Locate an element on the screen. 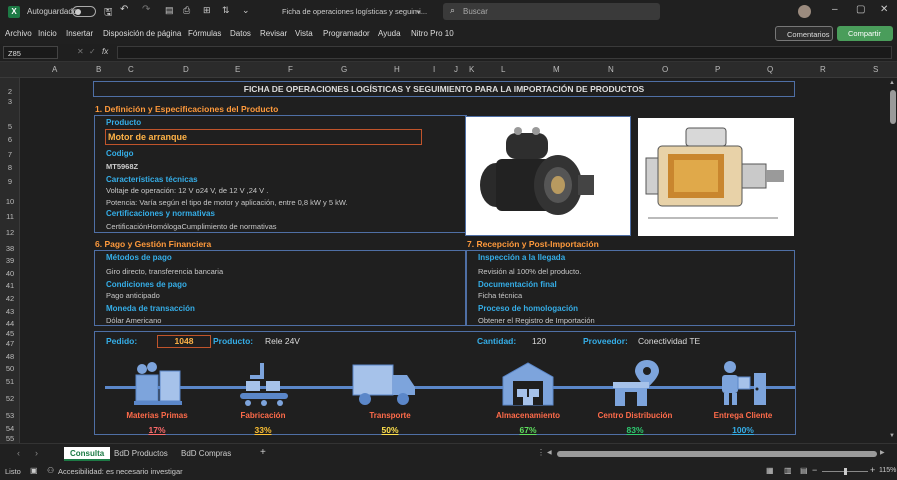  page-break-icon: ▤ is located at coordinates (804, 470).